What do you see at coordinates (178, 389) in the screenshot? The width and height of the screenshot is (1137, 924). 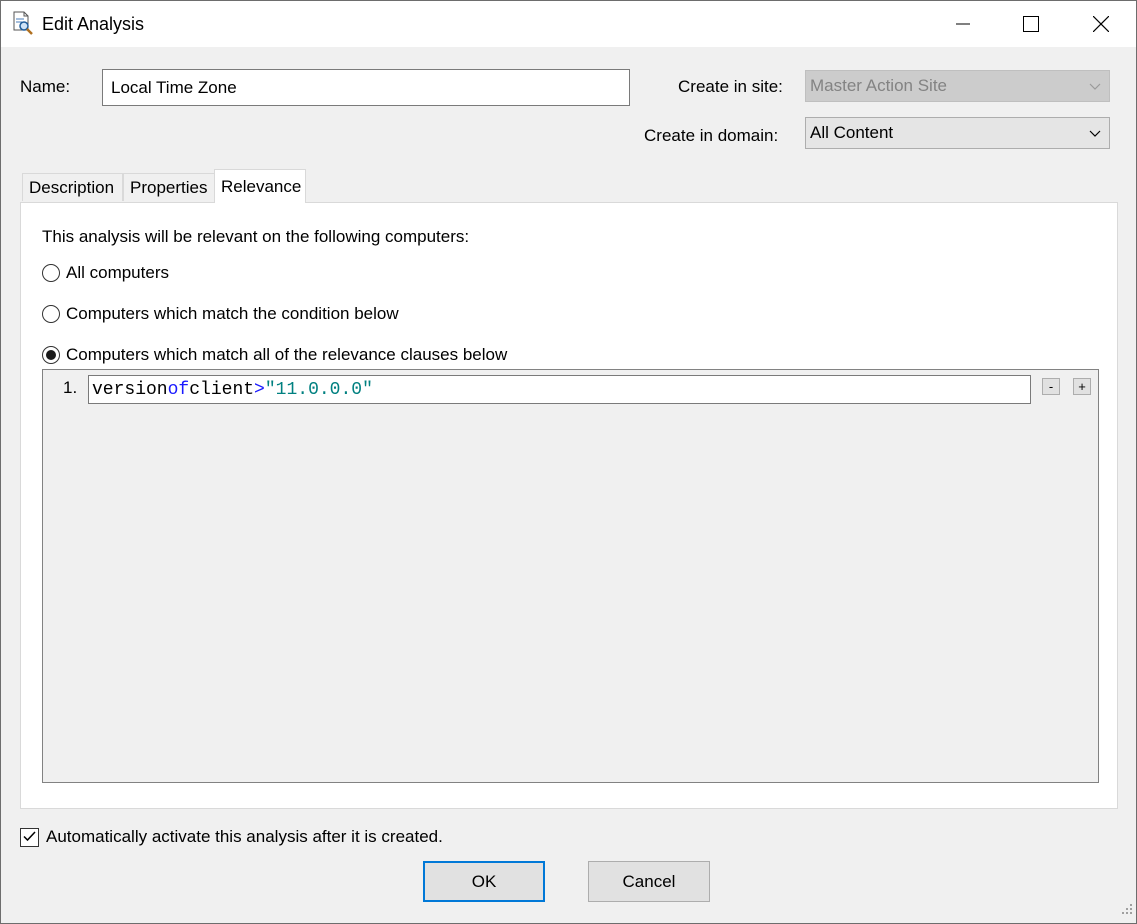 I see `clause-keyword: of` at bounding box center [178, 389].